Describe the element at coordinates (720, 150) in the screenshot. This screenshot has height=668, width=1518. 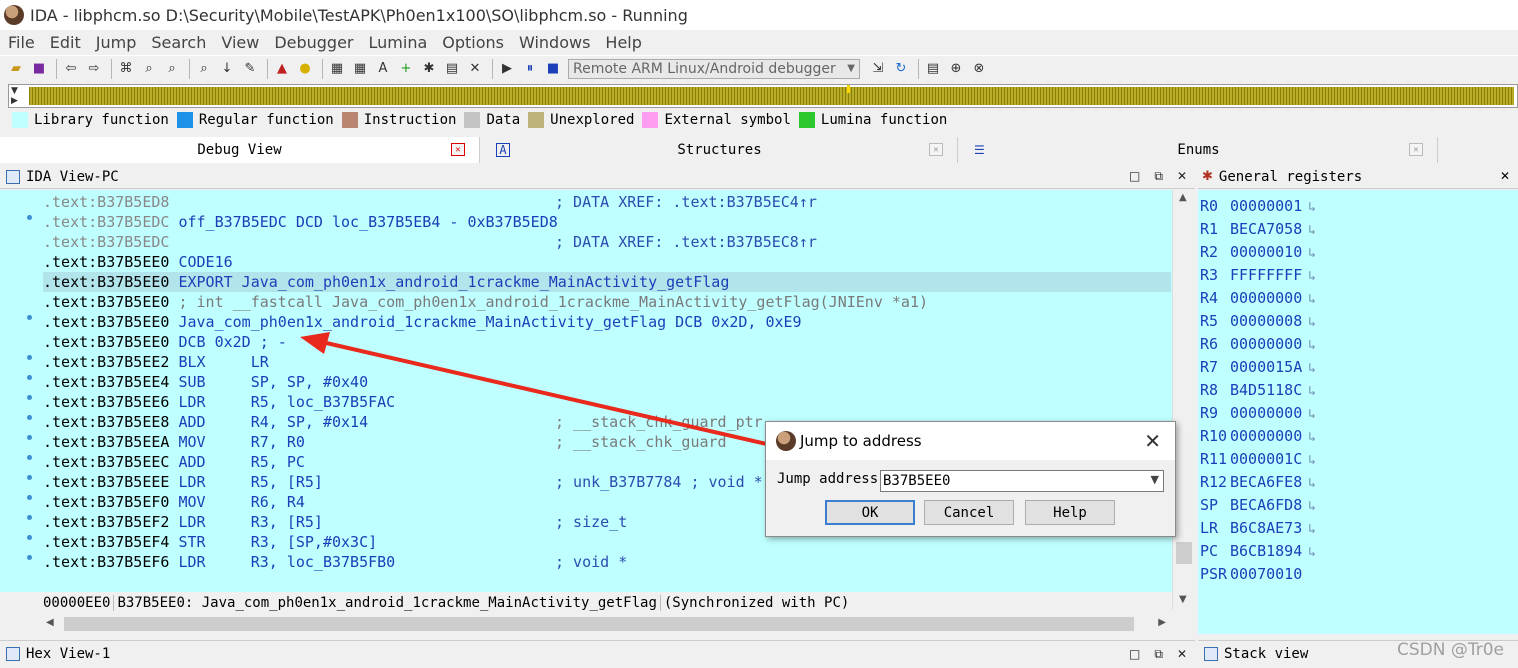
I see `tab-structures: A Structures ✕` at that location.